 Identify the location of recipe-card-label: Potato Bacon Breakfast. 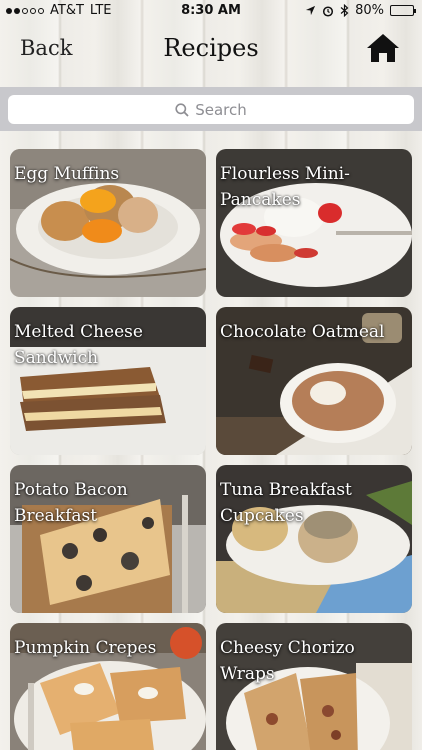
(71, 503).